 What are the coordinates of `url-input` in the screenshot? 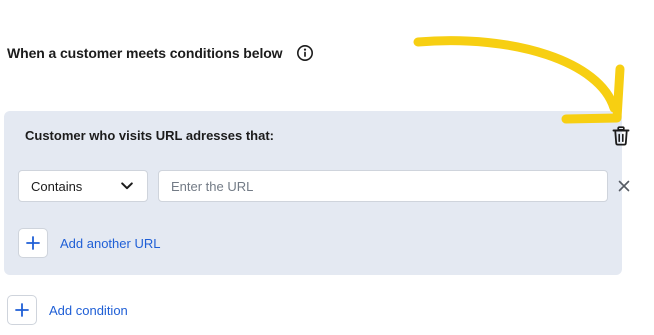 It's located at (383, 186).